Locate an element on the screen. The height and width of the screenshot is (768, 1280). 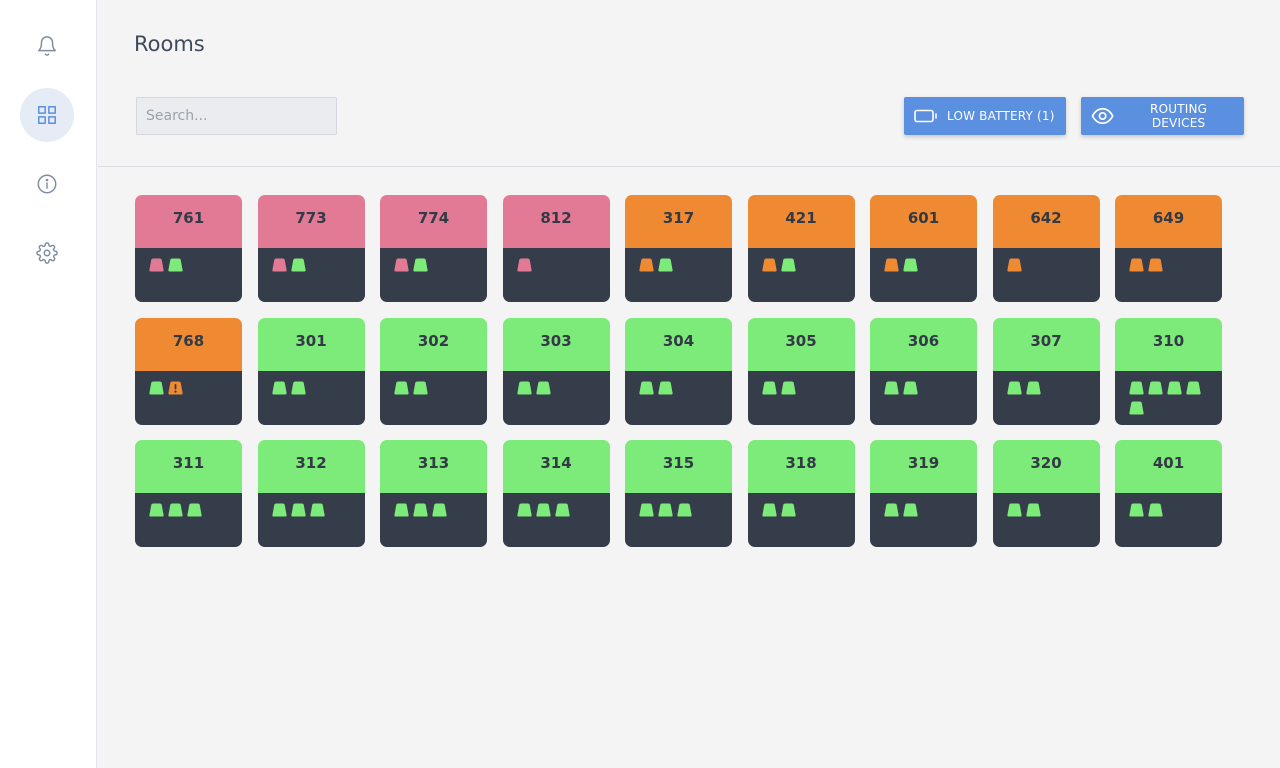
page-title: Rooms is located at coordinates (169, 44).